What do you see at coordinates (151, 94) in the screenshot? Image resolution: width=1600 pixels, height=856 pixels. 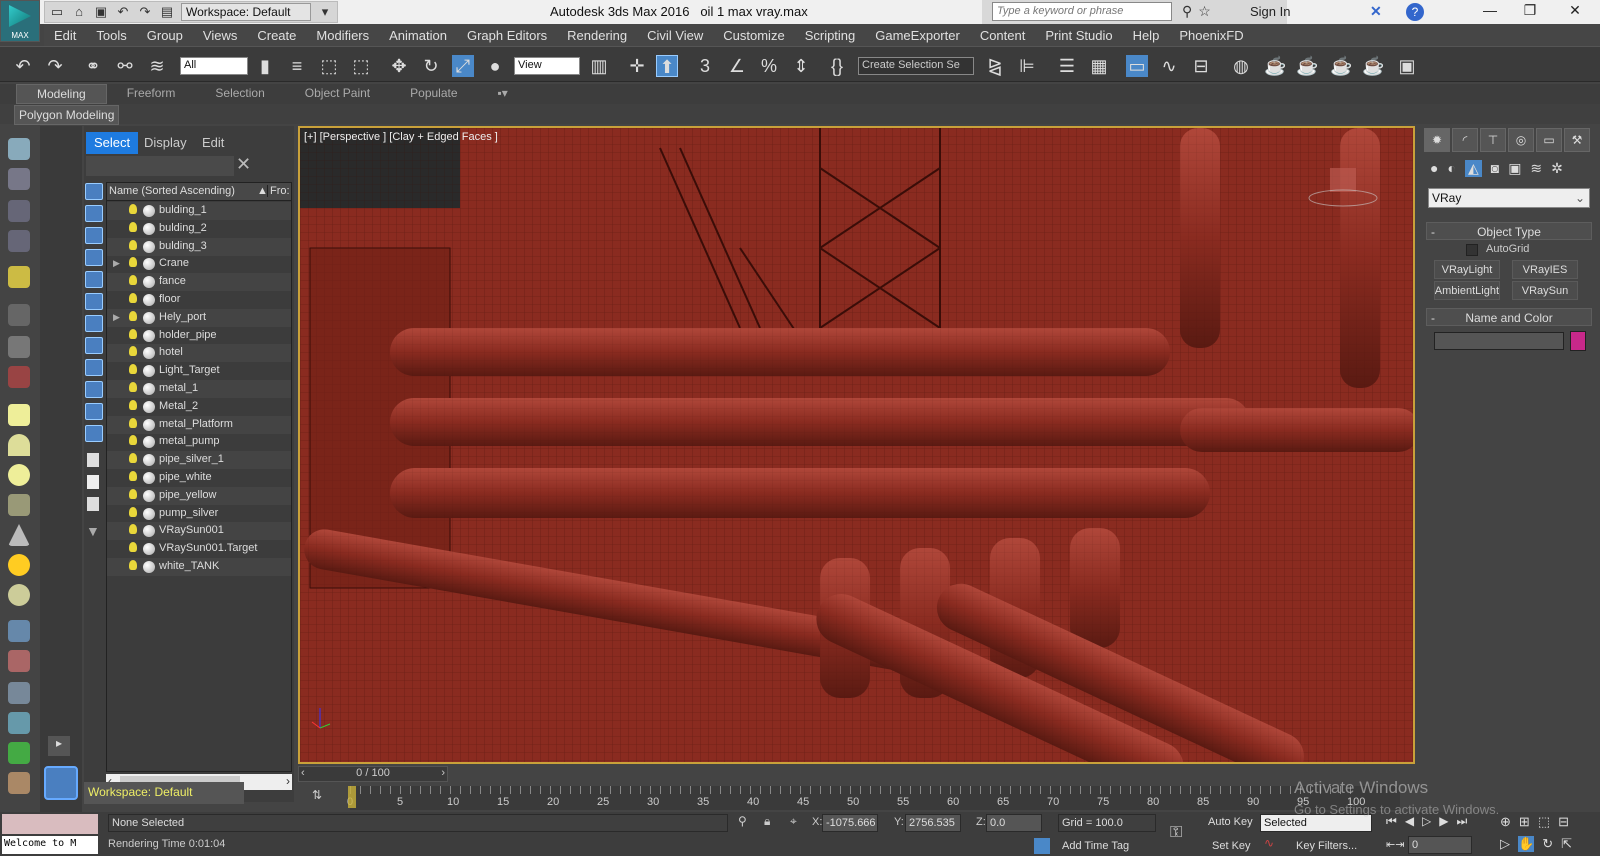 I see `tab-freeform: Freeform` at bounding box center [151, 94].